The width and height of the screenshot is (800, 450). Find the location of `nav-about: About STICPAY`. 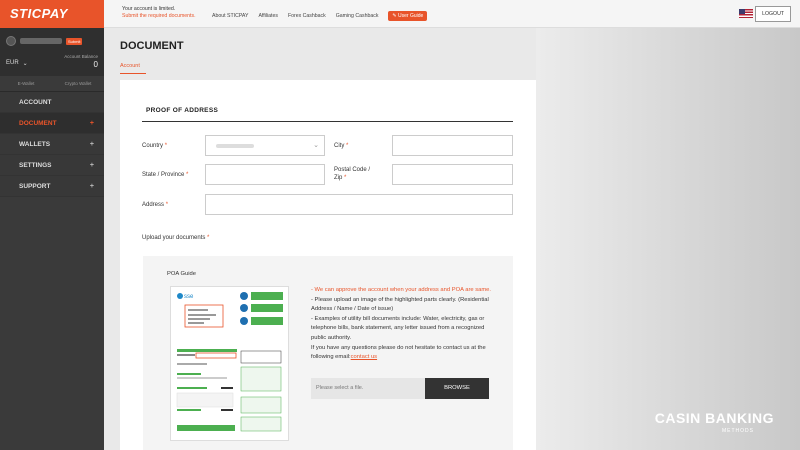

nav-about: About STICPAY is located at coordinates (230, 16).